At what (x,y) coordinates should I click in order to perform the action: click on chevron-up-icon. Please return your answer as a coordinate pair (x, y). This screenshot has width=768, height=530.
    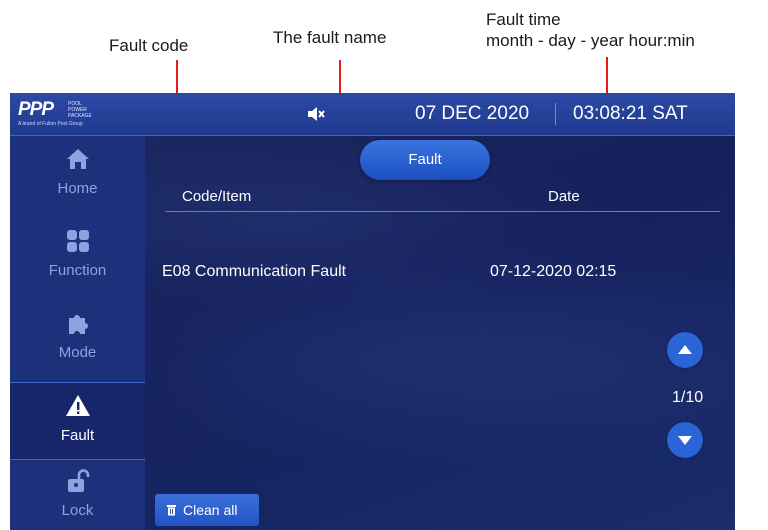
    Looking at the image, I should click on (685, 349).